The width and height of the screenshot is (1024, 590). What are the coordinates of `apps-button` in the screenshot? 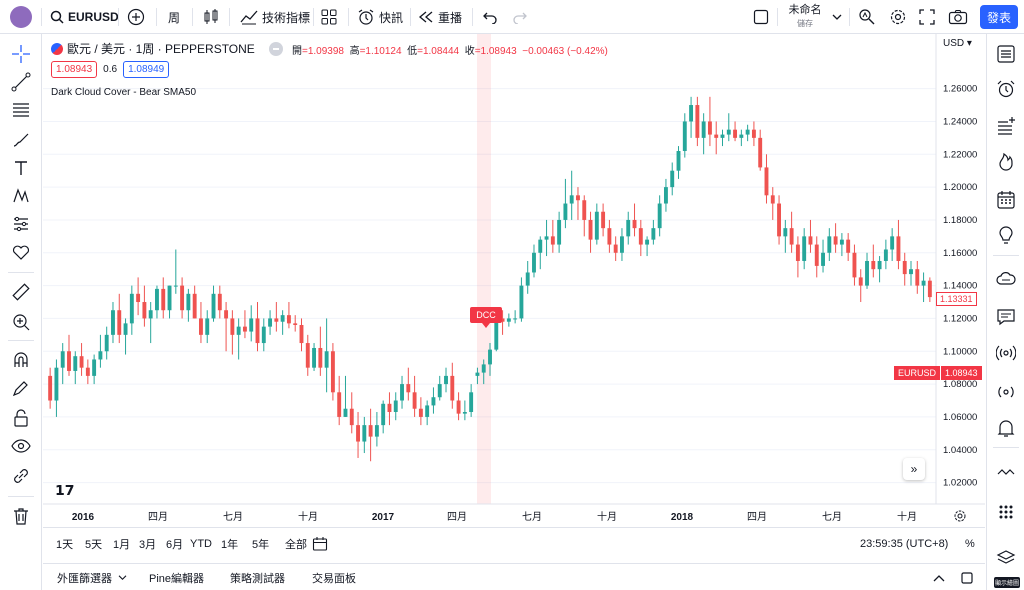 It's located at (1006, 512).